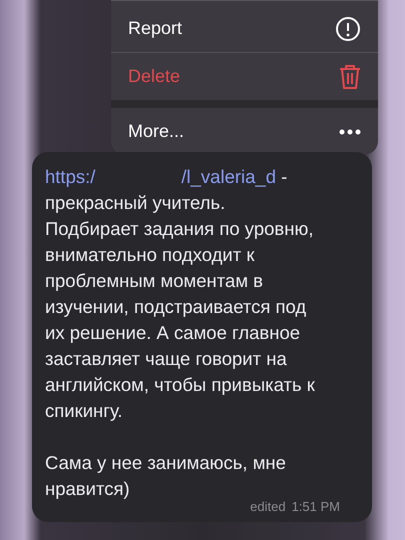 Image resolution: width=405 pixels, height=540 pixels. Describe the element at coordinates (268, 507) in the screenshot. I see `edited-label: edited` at that location.